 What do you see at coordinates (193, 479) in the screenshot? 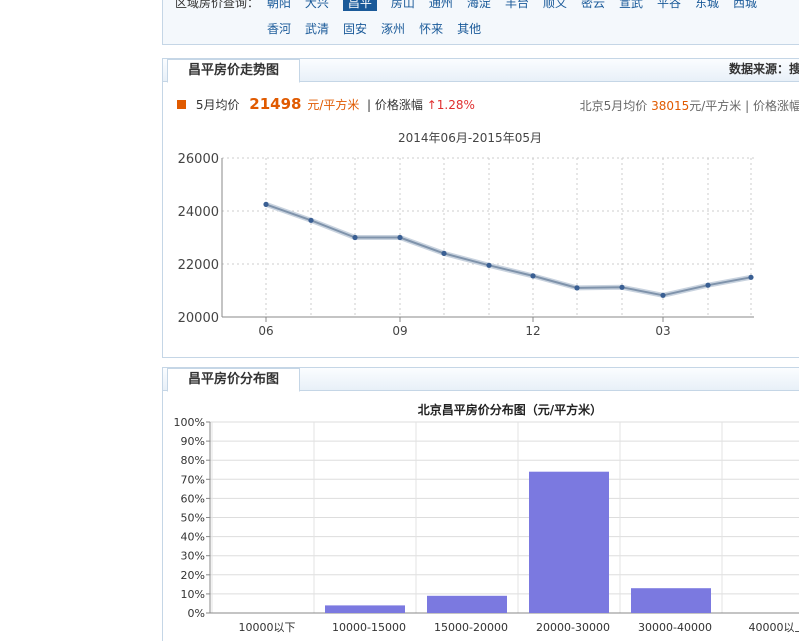
I see `bar-chart-y-tick-label: 70%` at bounding box center [193, 479].